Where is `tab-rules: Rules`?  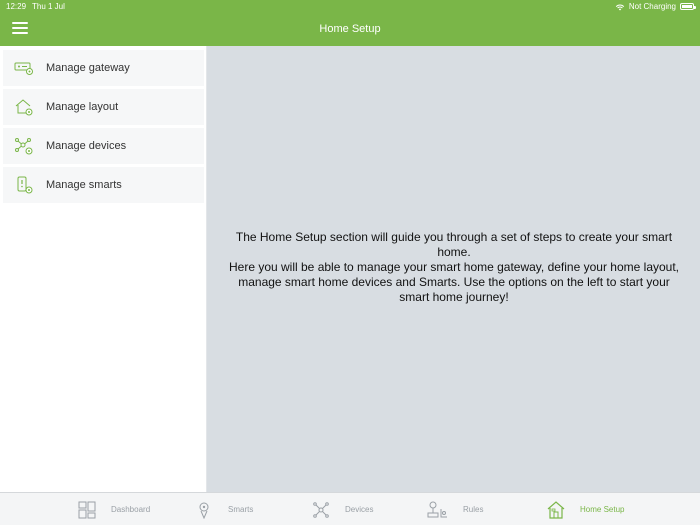
tab-rules: Rules is located at coordinates (455, 509).